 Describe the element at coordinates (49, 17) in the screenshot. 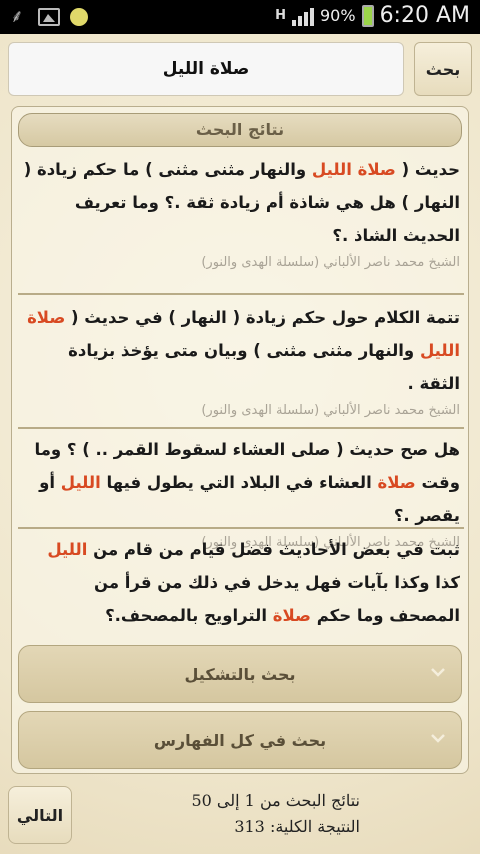

I see `image-icon` at that location.